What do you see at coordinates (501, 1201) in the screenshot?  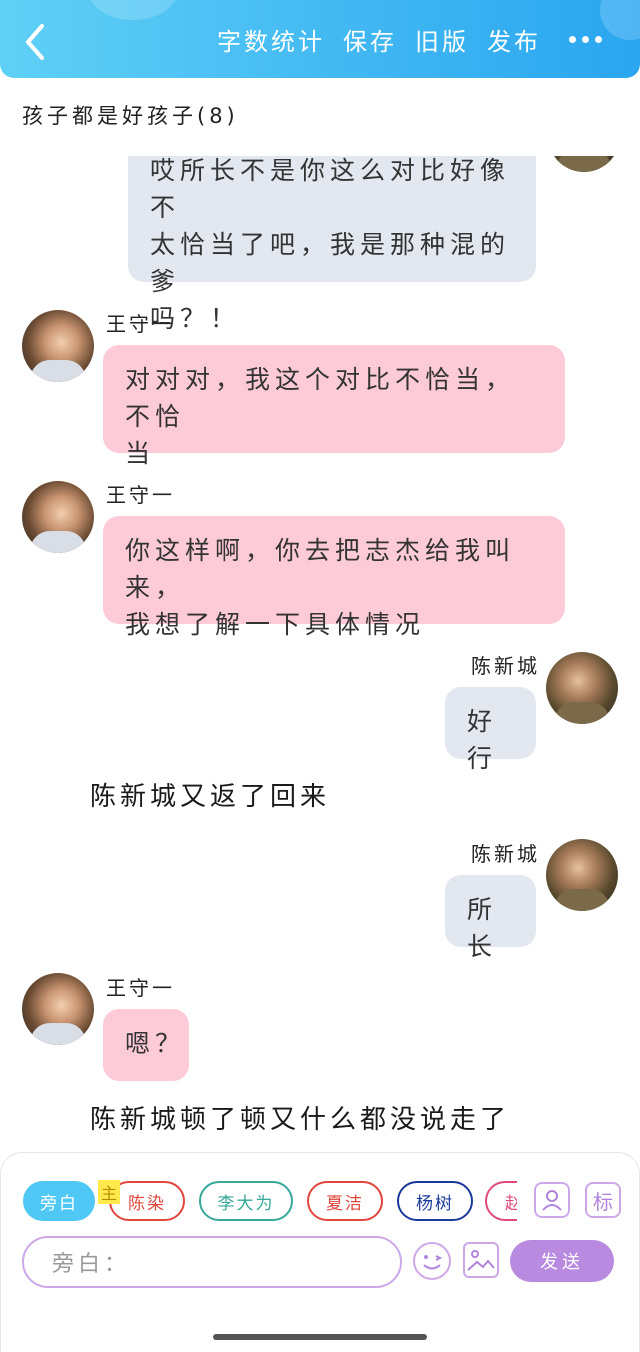 I see `role-chip: 赵` at bounding box center [501, 1201].